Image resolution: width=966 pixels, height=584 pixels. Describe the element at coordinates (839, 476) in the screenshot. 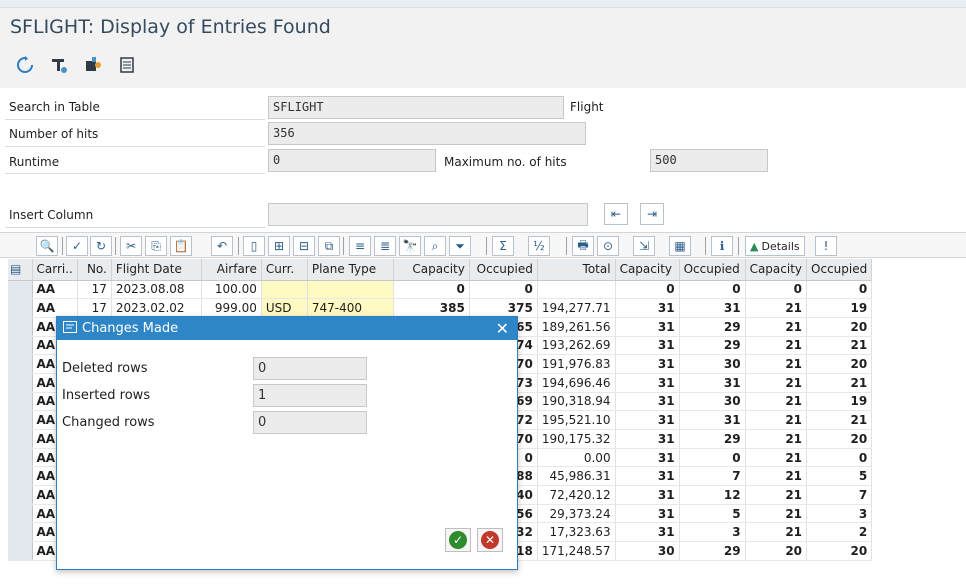

I see `table-cell: 5` at that location.